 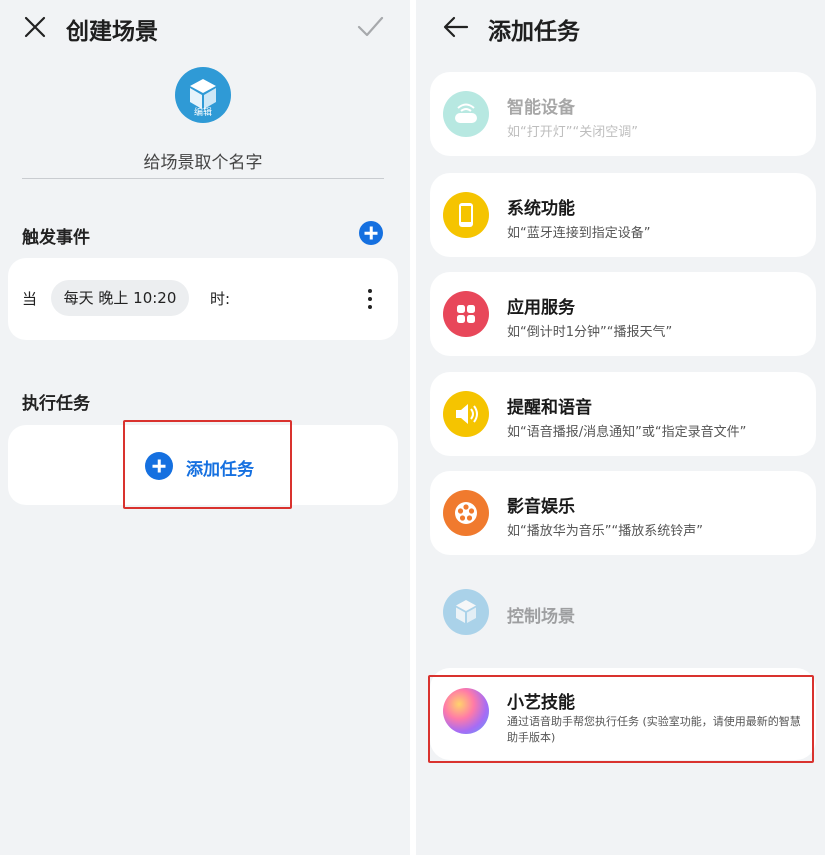 What do you see at coordinates (623, 114) in the screenshot?
I see `task-item-smart-device: 智能设备 如“打开灯”“关闭空调”` at bounding box center [623, 114].